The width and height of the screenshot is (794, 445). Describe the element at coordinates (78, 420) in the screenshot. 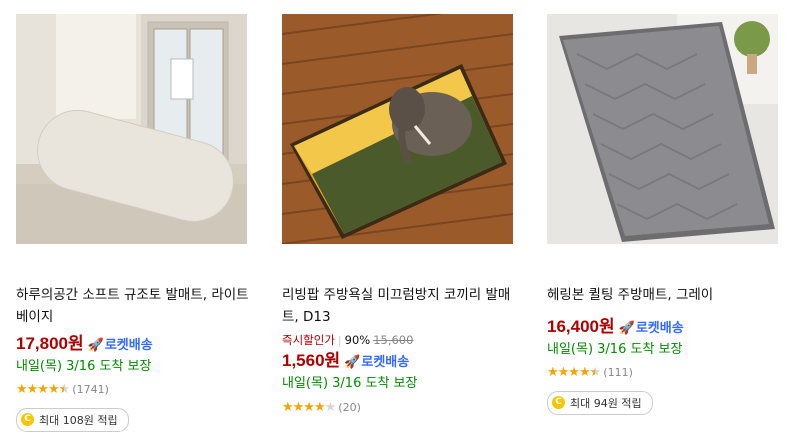

I see `cashback-text: 최대 108원 적립` at that location.